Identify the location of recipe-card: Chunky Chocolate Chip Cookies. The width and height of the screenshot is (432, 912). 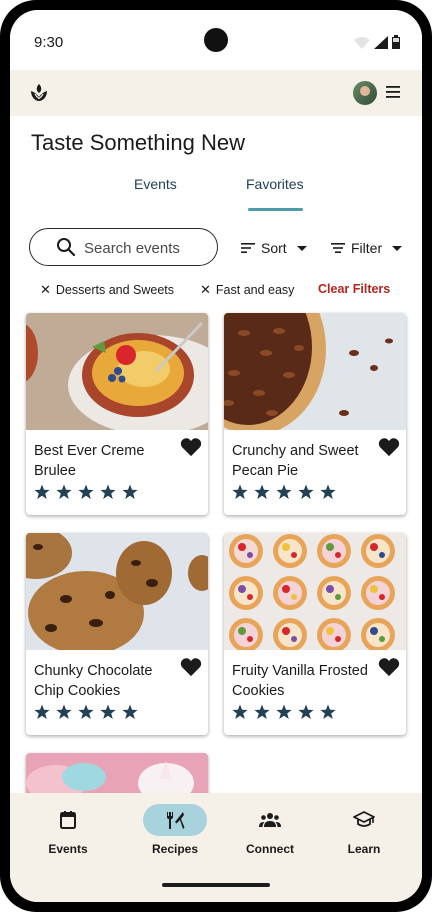
(117, 634).